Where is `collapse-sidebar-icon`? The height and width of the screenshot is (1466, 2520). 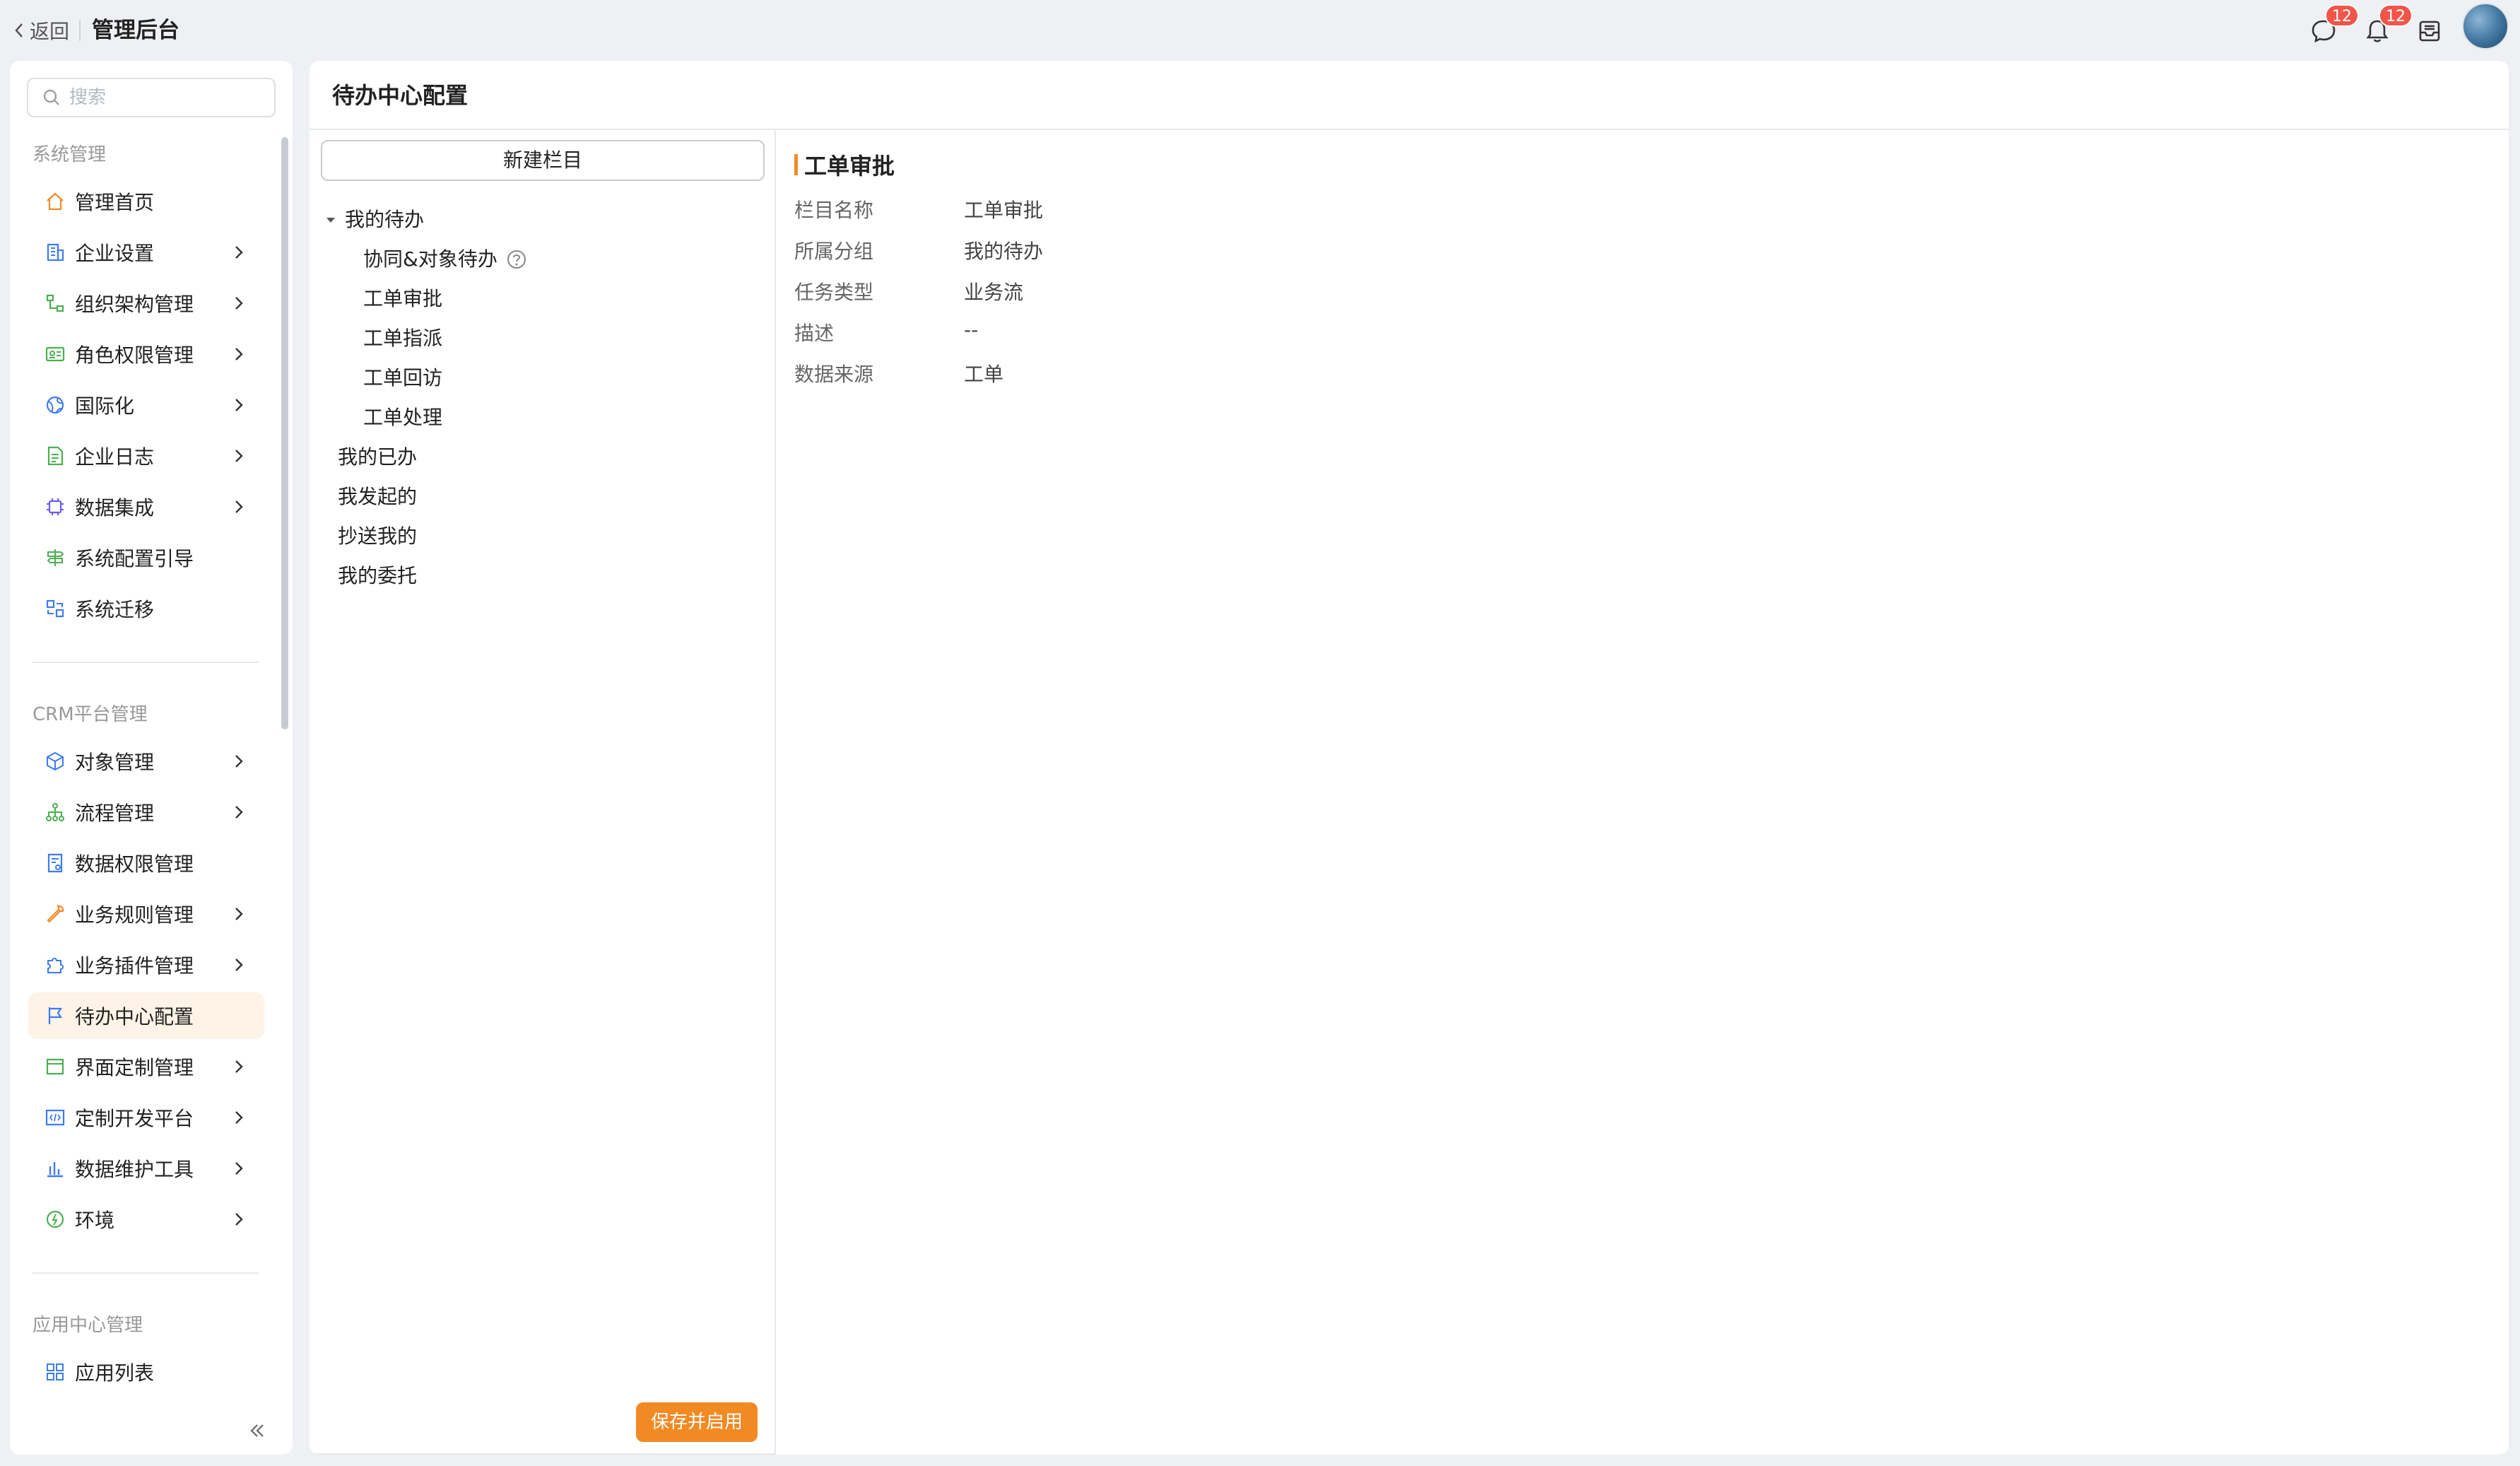
collapse-sidebar-icon is located at coordinates (257, 1430).